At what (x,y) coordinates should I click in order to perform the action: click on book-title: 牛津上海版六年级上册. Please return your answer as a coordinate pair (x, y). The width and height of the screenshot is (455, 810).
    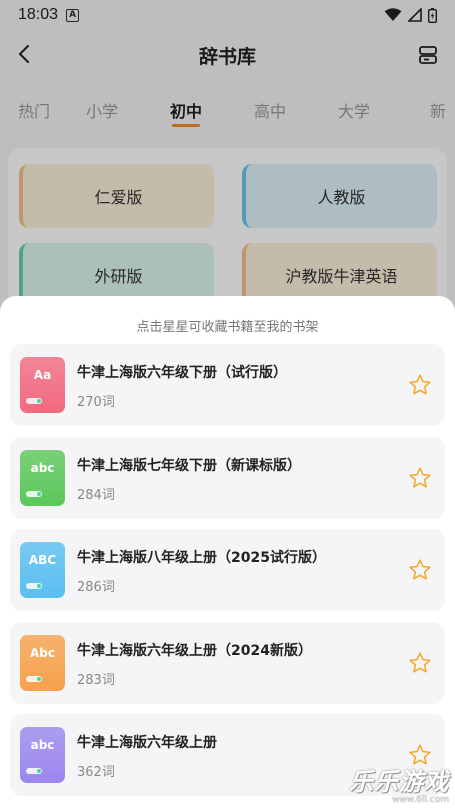
    Looking at the image, I should click on (147, 743).